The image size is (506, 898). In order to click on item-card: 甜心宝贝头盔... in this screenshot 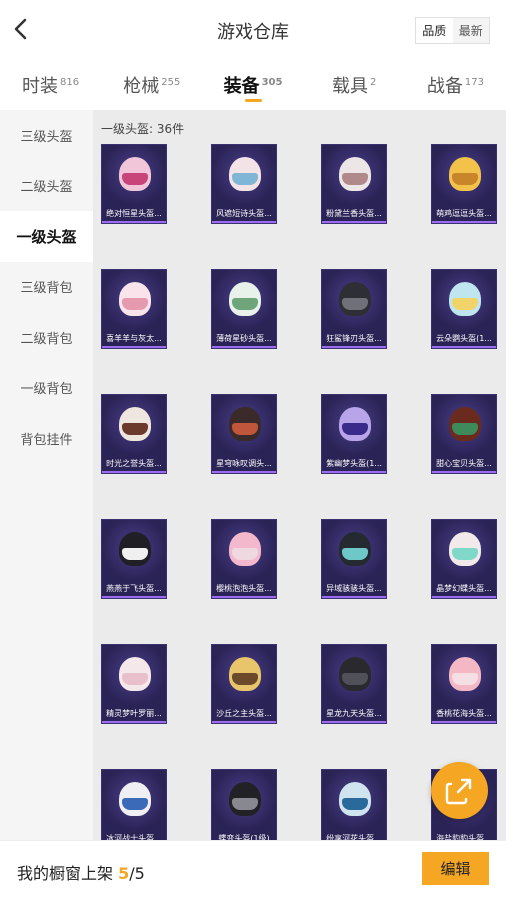, I will do `click(464, 434)`.